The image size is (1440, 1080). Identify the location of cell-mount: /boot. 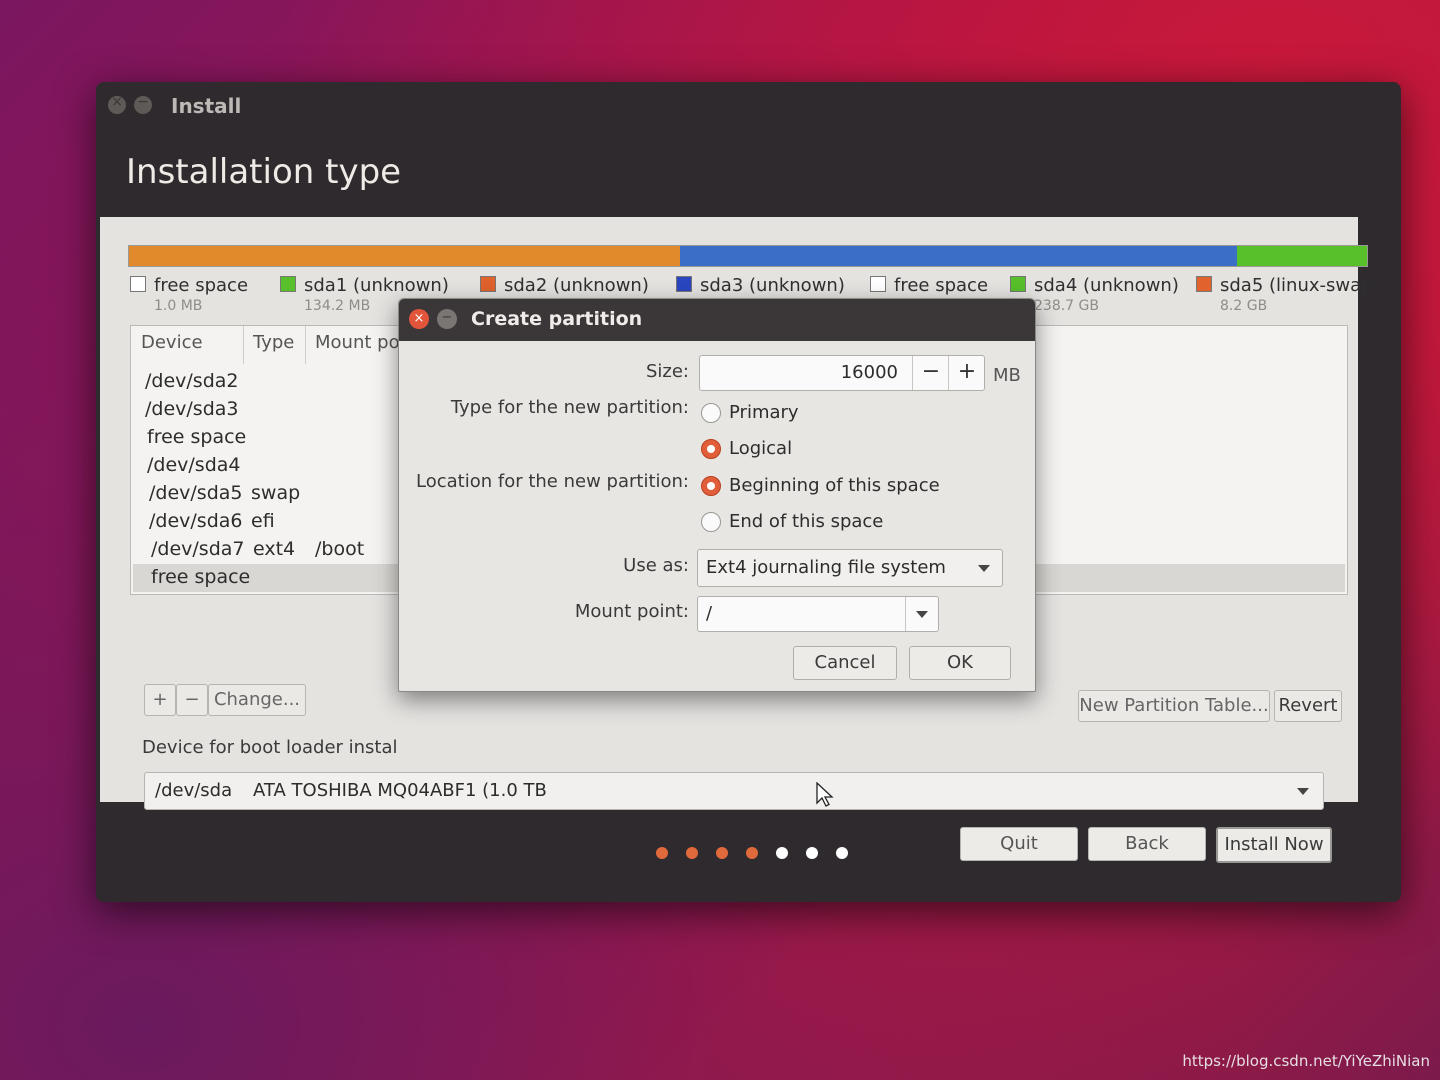
(340, 549).